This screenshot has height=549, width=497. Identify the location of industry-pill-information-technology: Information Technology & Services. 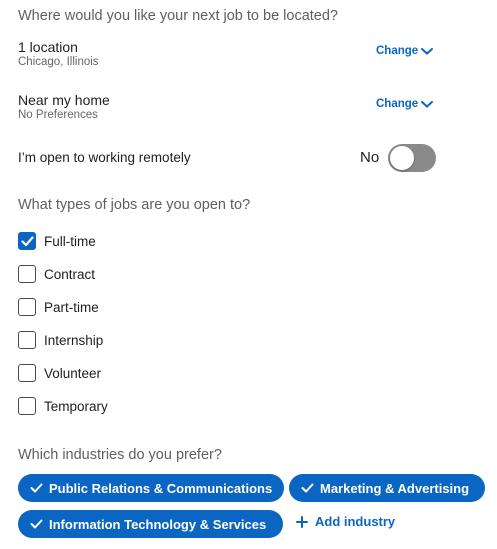
(150, 524).